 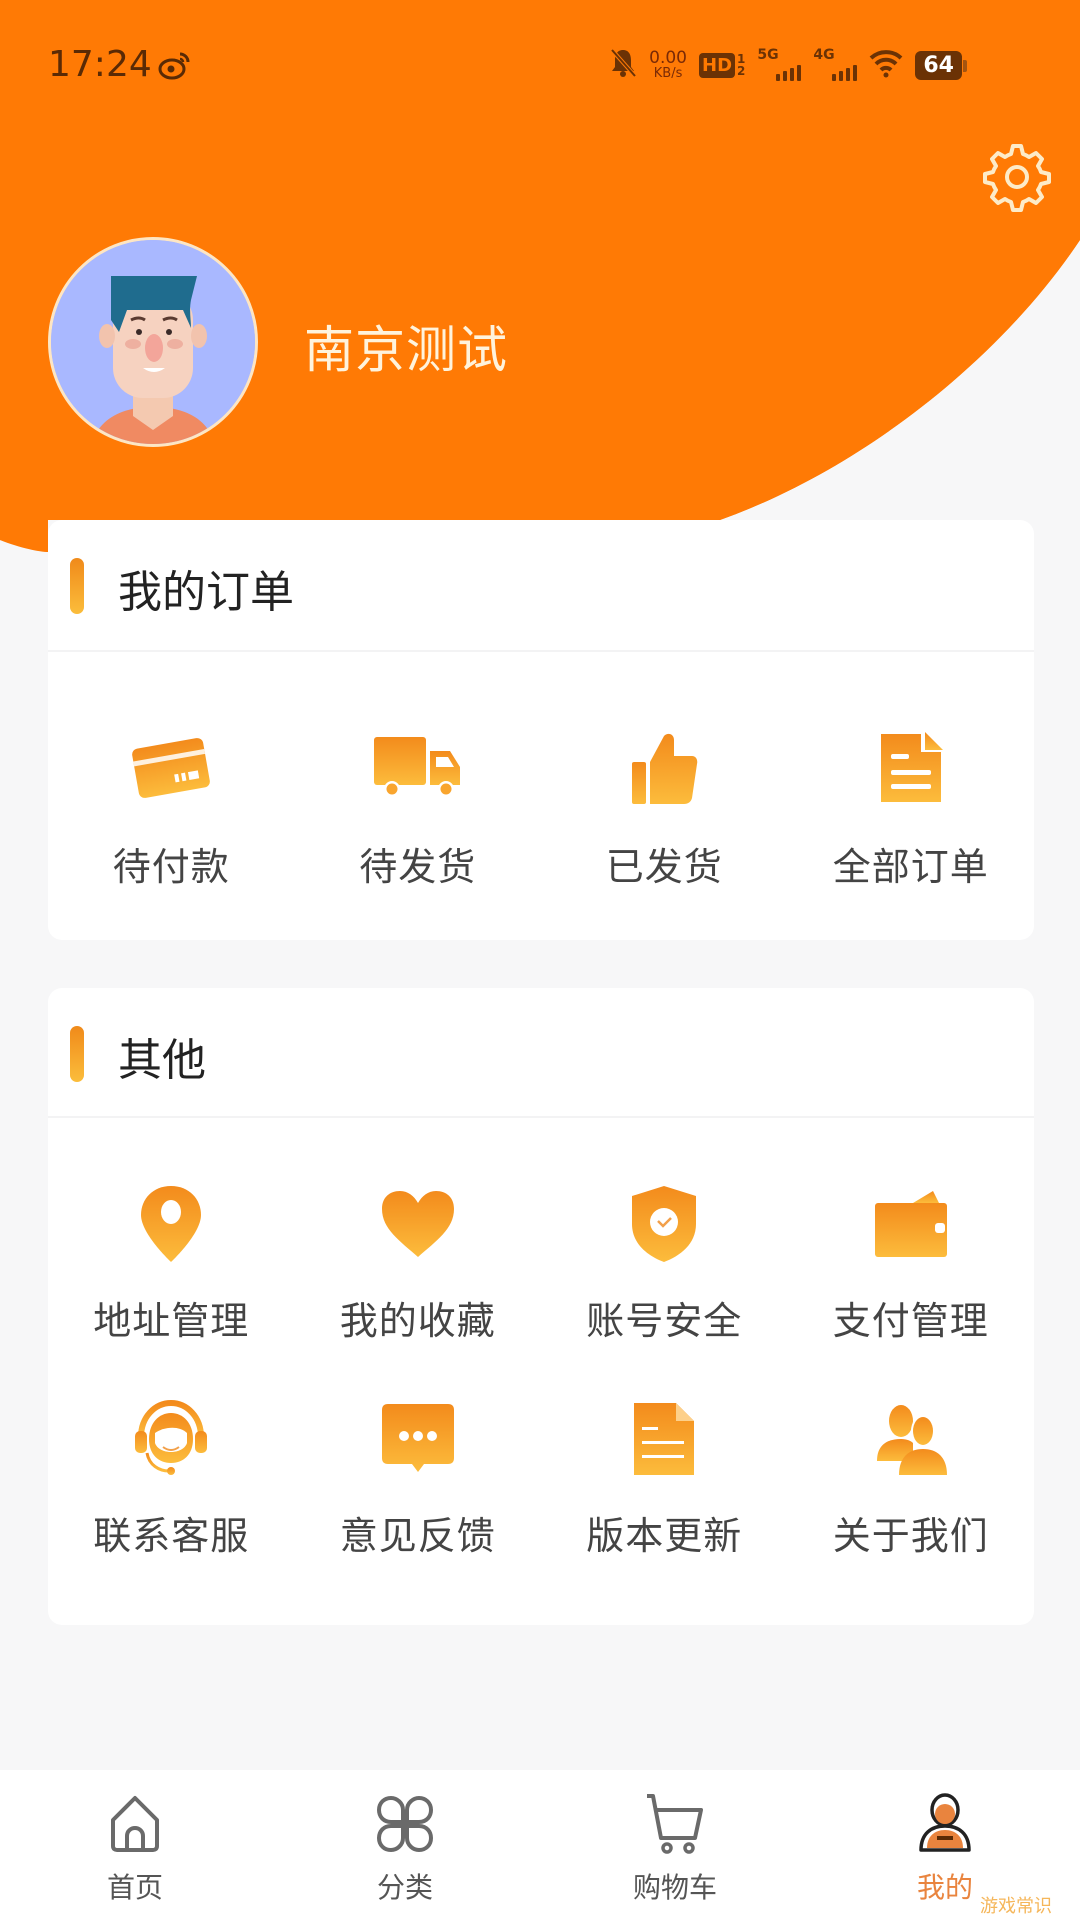 I want to click on other-item-label: 关于我们, so click(x=910, y=1536).